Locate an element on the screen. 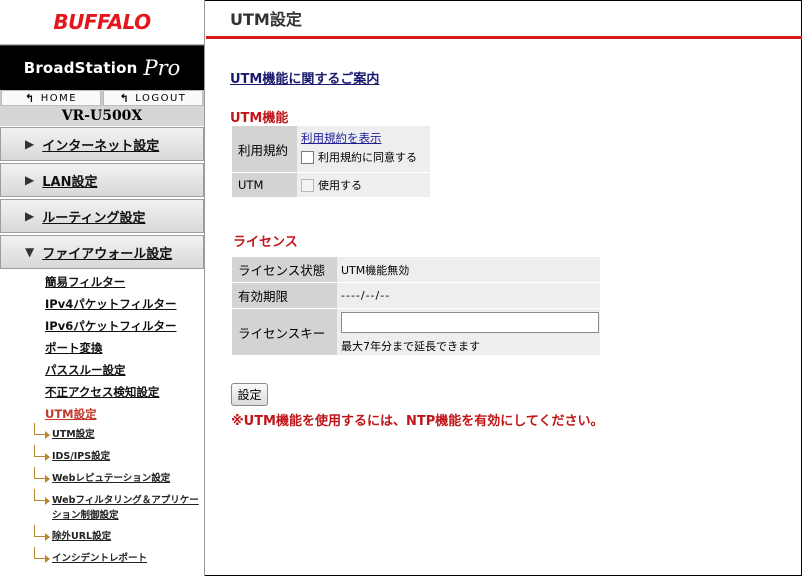 Image resolution: width=802 pixels, height=576 pixels. page-header: UTM設定 is located at coordinates (504, 19).